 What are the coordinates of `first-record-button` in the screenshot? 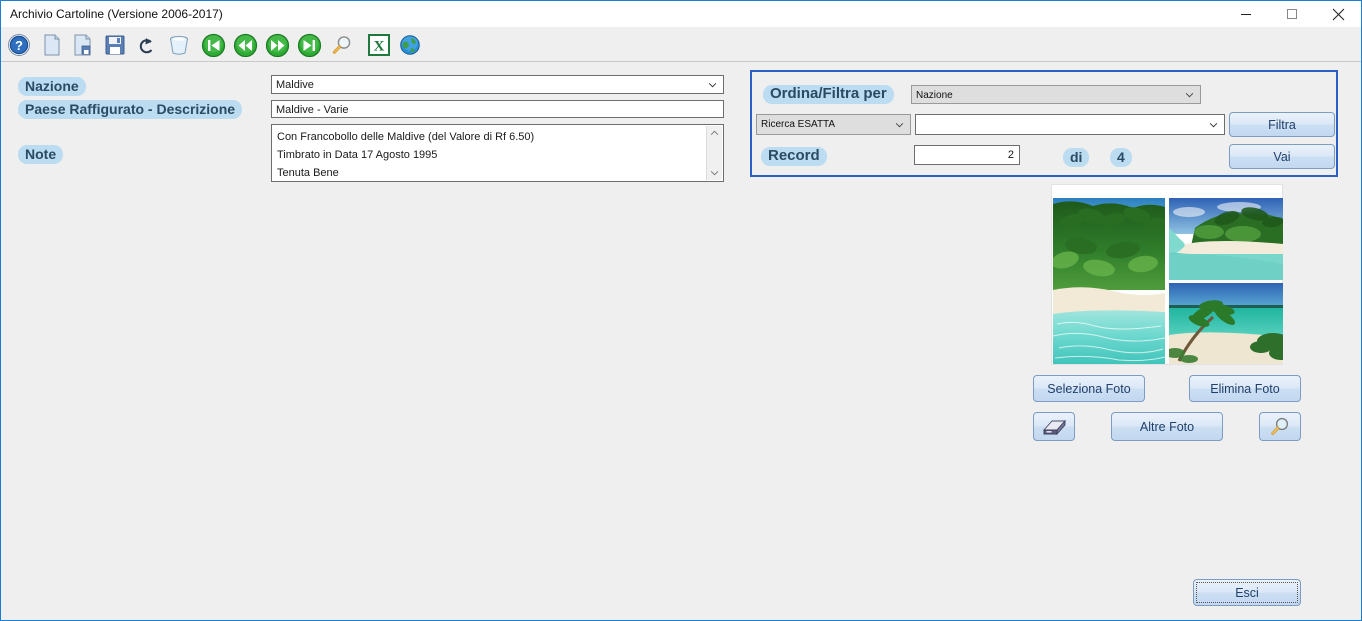 It's located at (213, 45).